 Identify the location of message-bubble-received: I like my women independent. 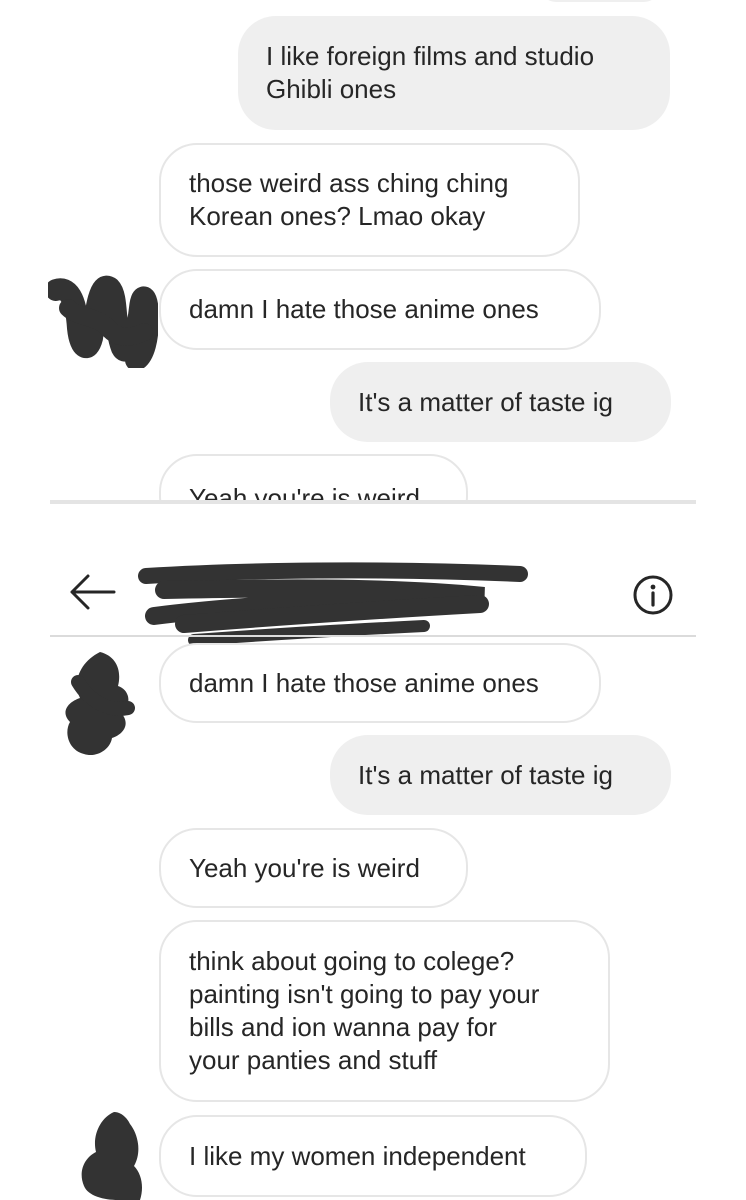
(373, 1156).